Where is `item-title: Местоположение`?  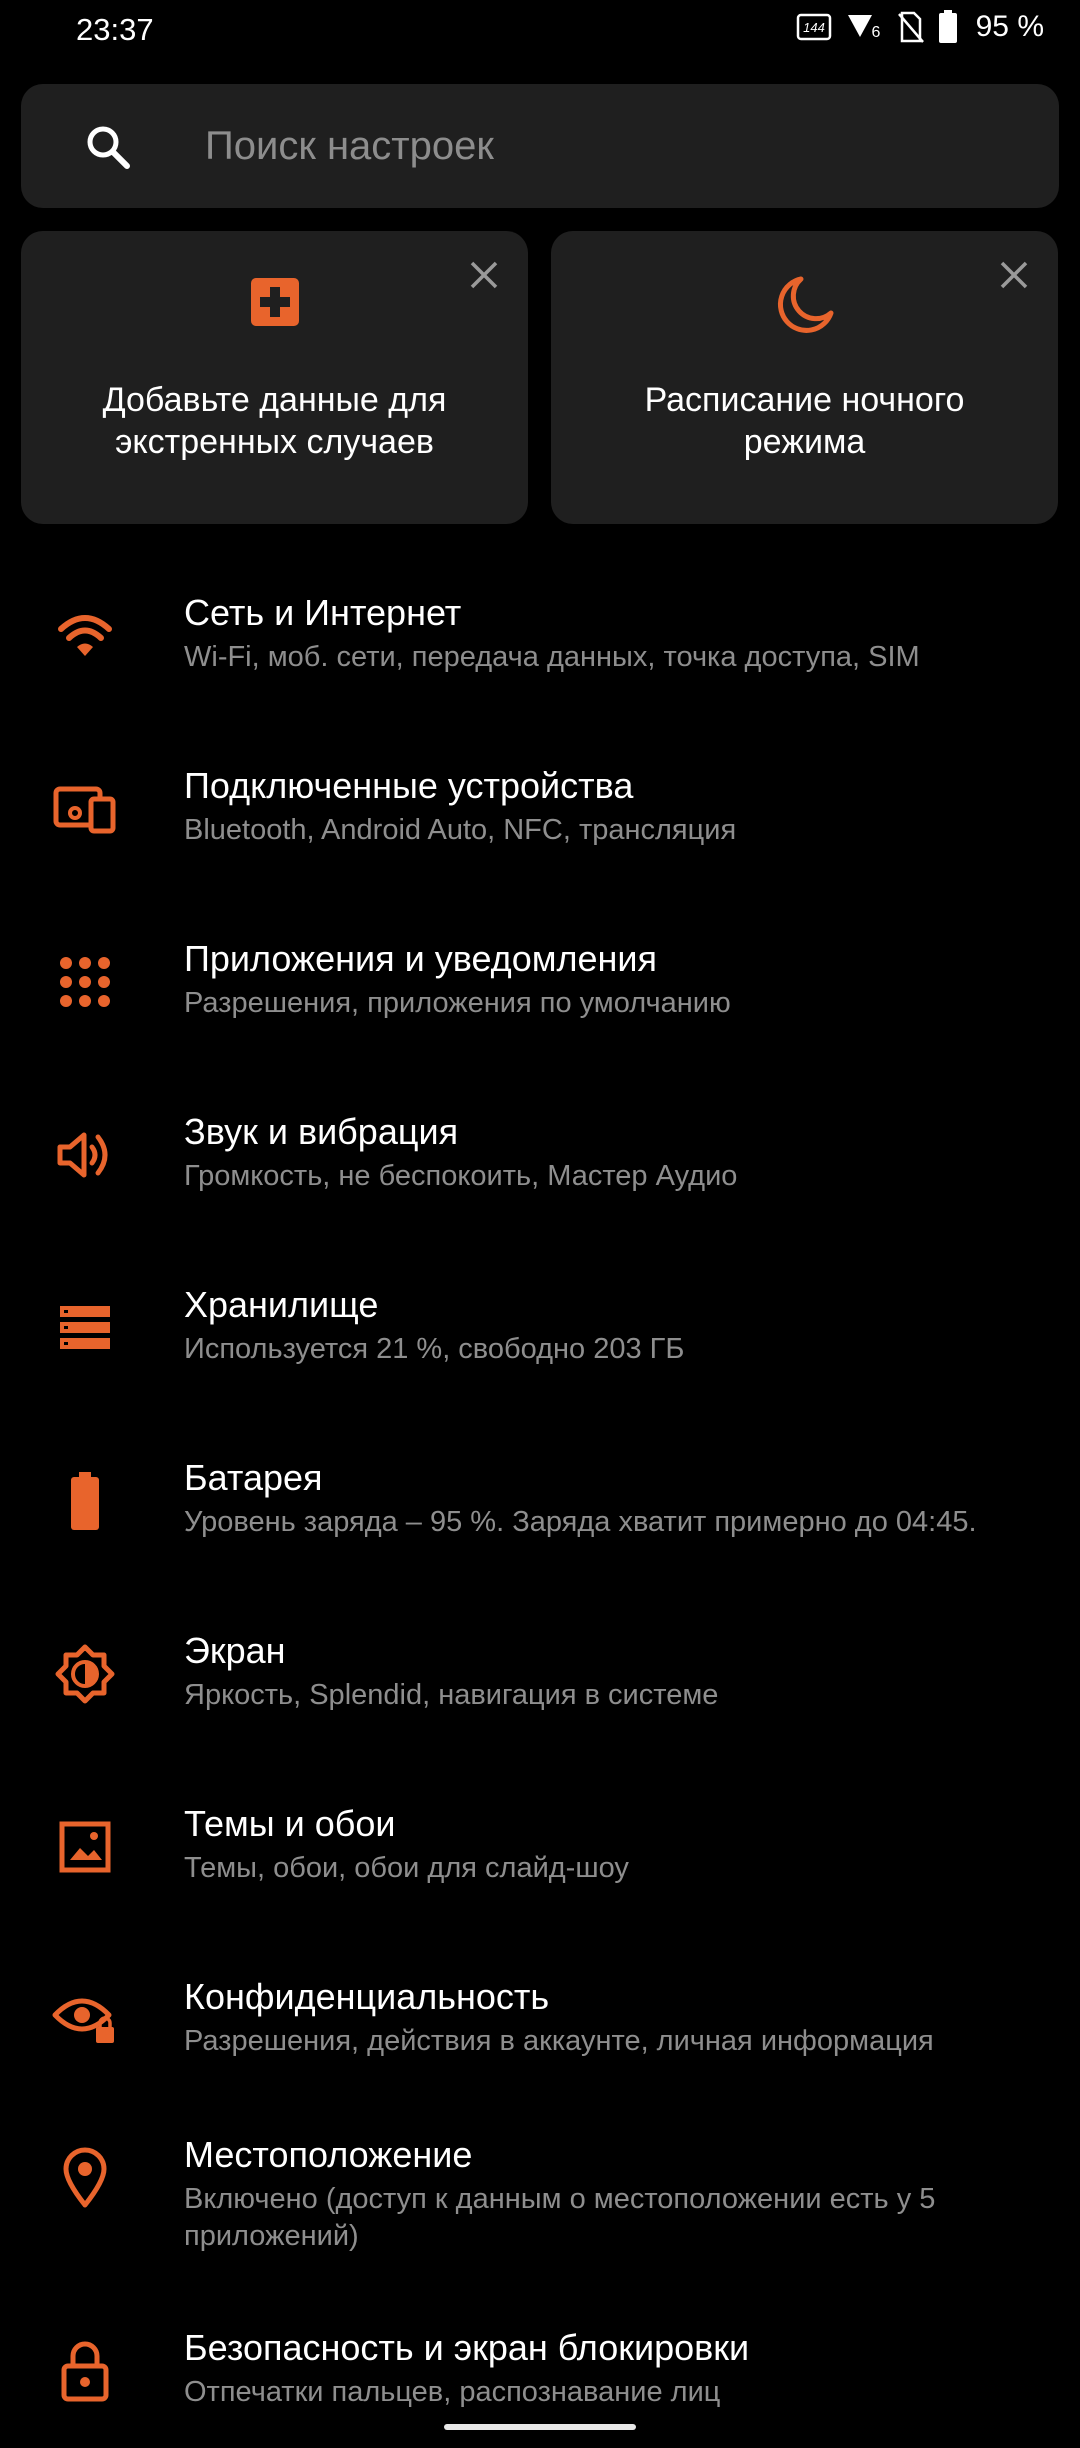
item-title: Местоположение is located at coordinates (328, 2154).